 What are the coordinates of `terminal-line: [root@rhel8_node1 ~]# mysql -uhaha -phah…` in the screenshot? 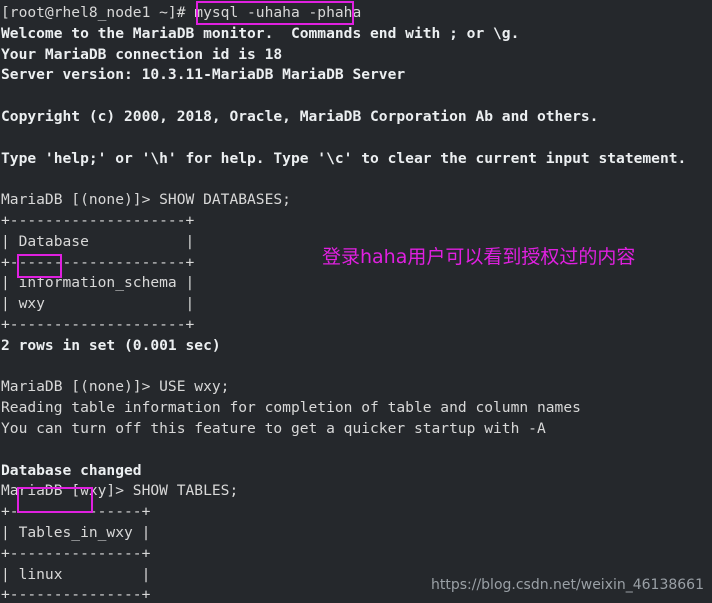 It's located at (181, 12).